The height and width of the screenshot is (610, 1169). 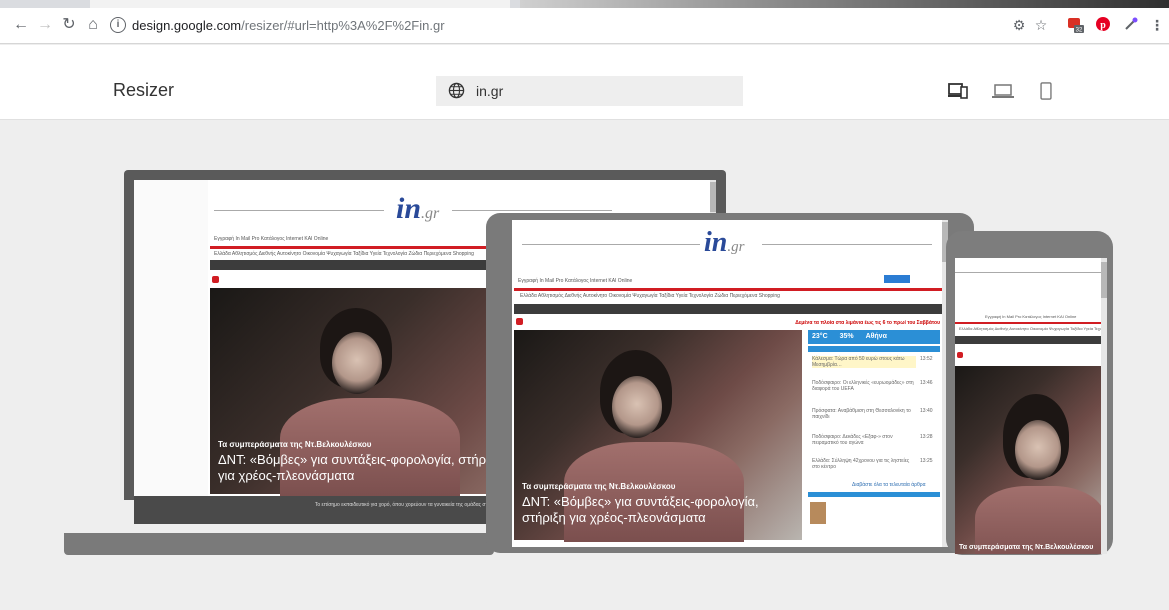 What do you see at coordinates (1026, 547) in the screenshot?
I see `phone-hero-kicker: Τα συμπεράσματα της Ντ.Βελκουλέσκου` at bounding box center [1026, 547].